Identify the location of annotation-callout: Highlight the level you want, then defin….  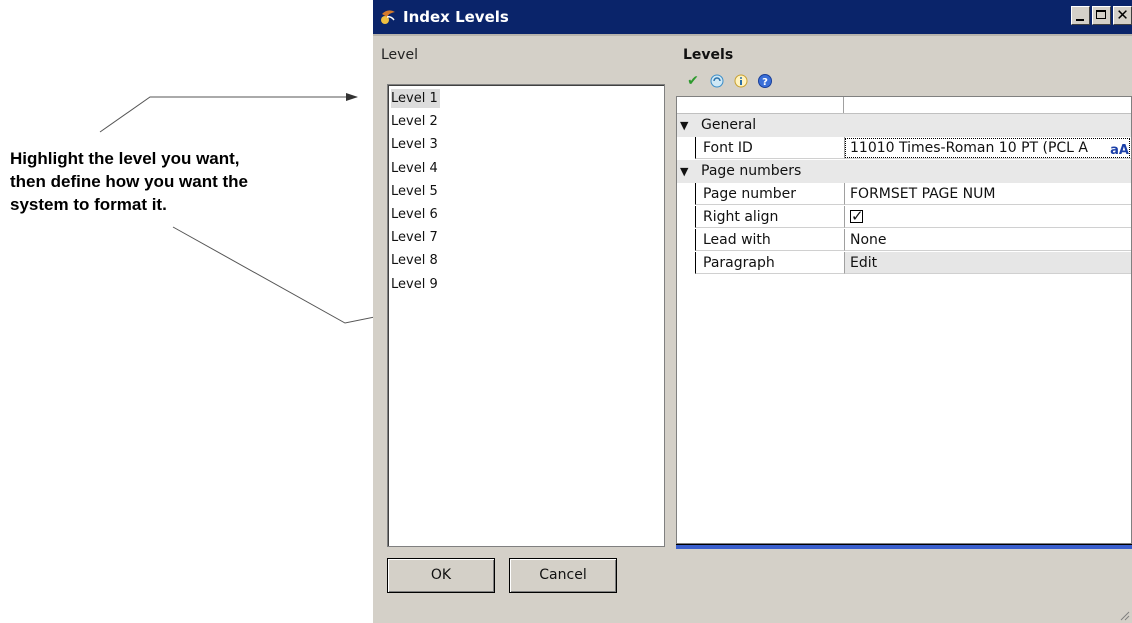
(190, 181).